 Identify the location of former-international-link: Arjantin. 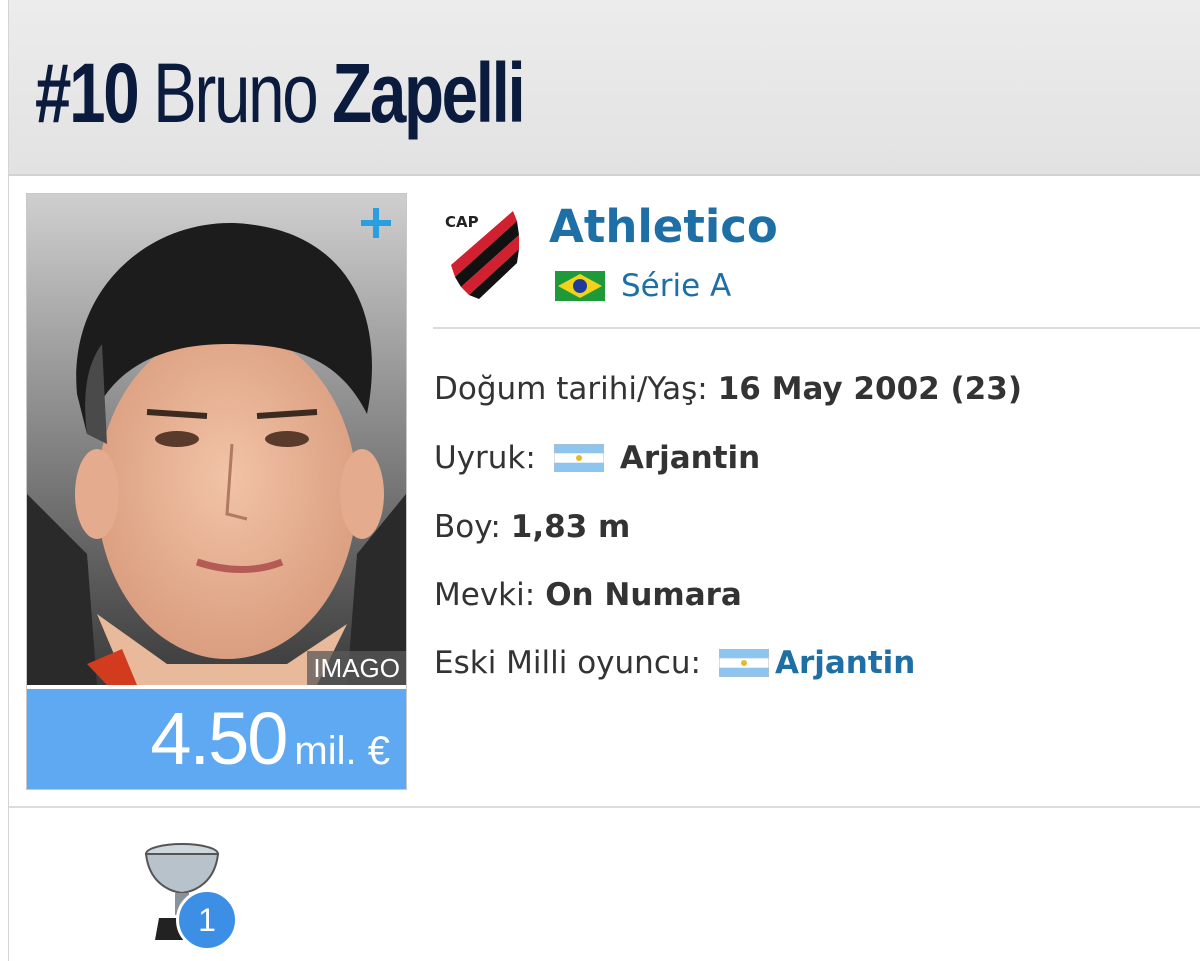
(845, 663).